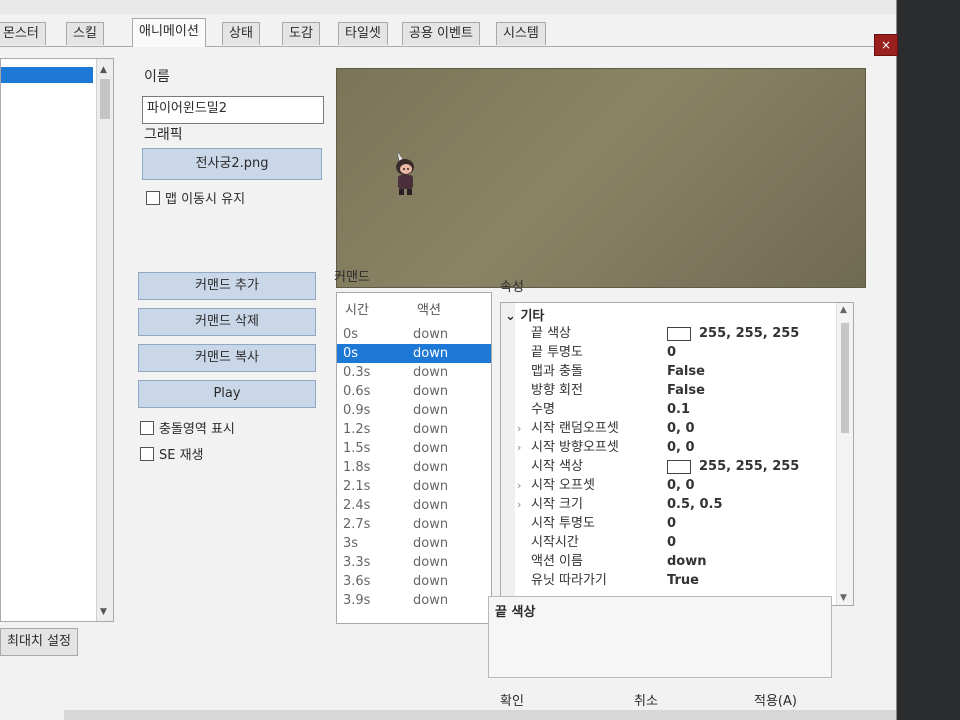  What do you see at coordinates (414, 505) in the screenshot?
I see `command-row: 2.4s down` at bounding box center [414, 505].